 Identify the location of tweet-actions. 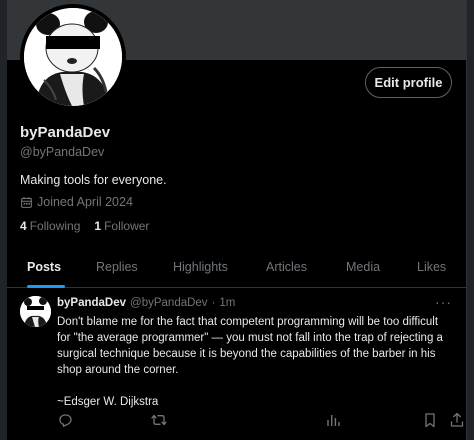
(260, 421).